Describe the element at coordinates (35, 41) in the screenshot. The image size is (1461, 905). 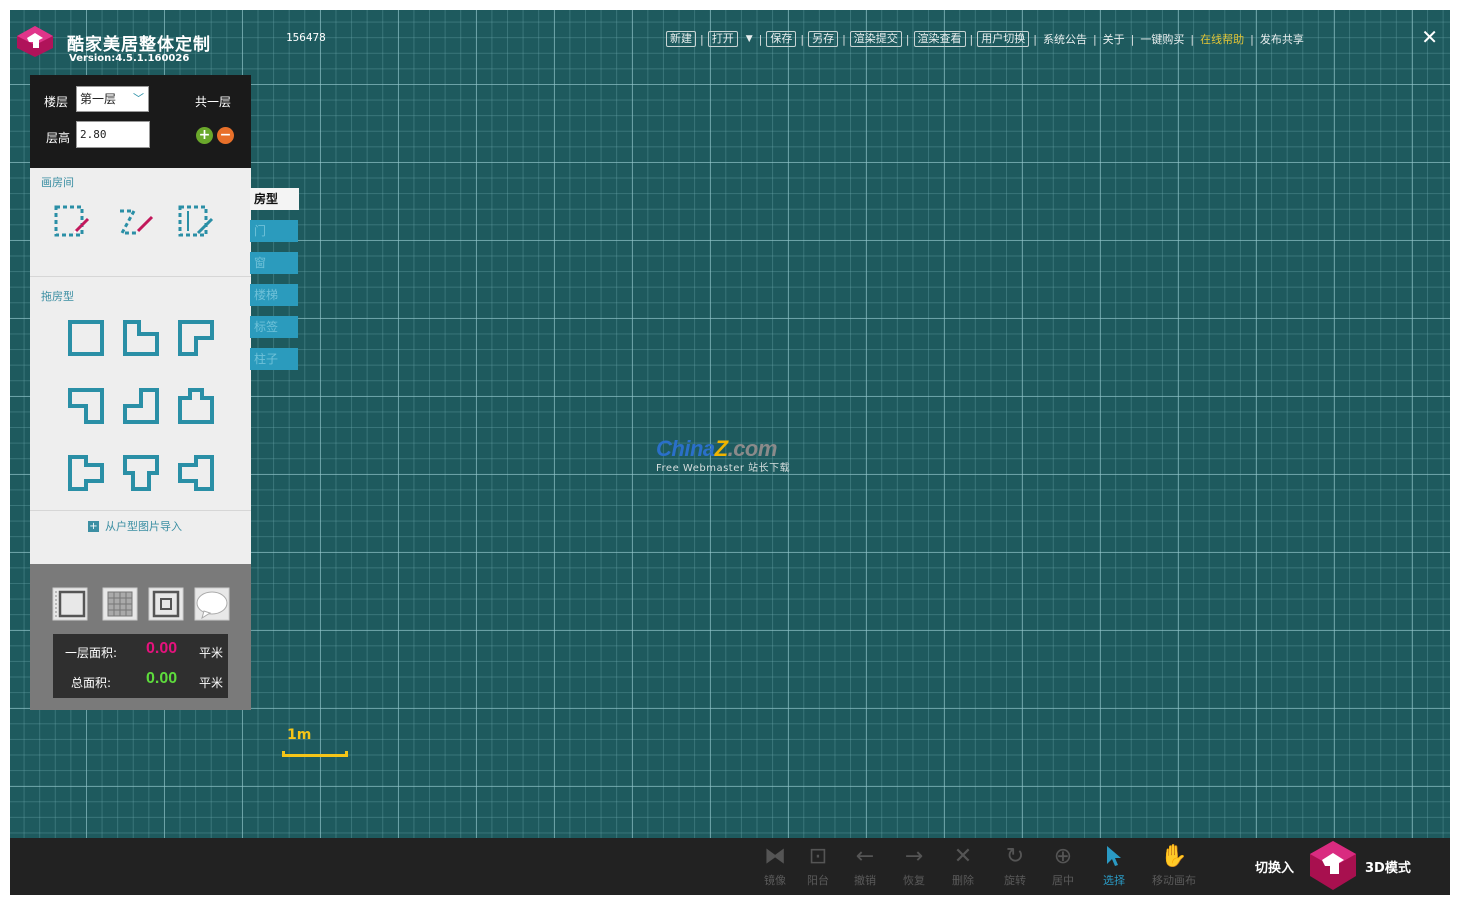
I see `app-logo-icon` at that location.